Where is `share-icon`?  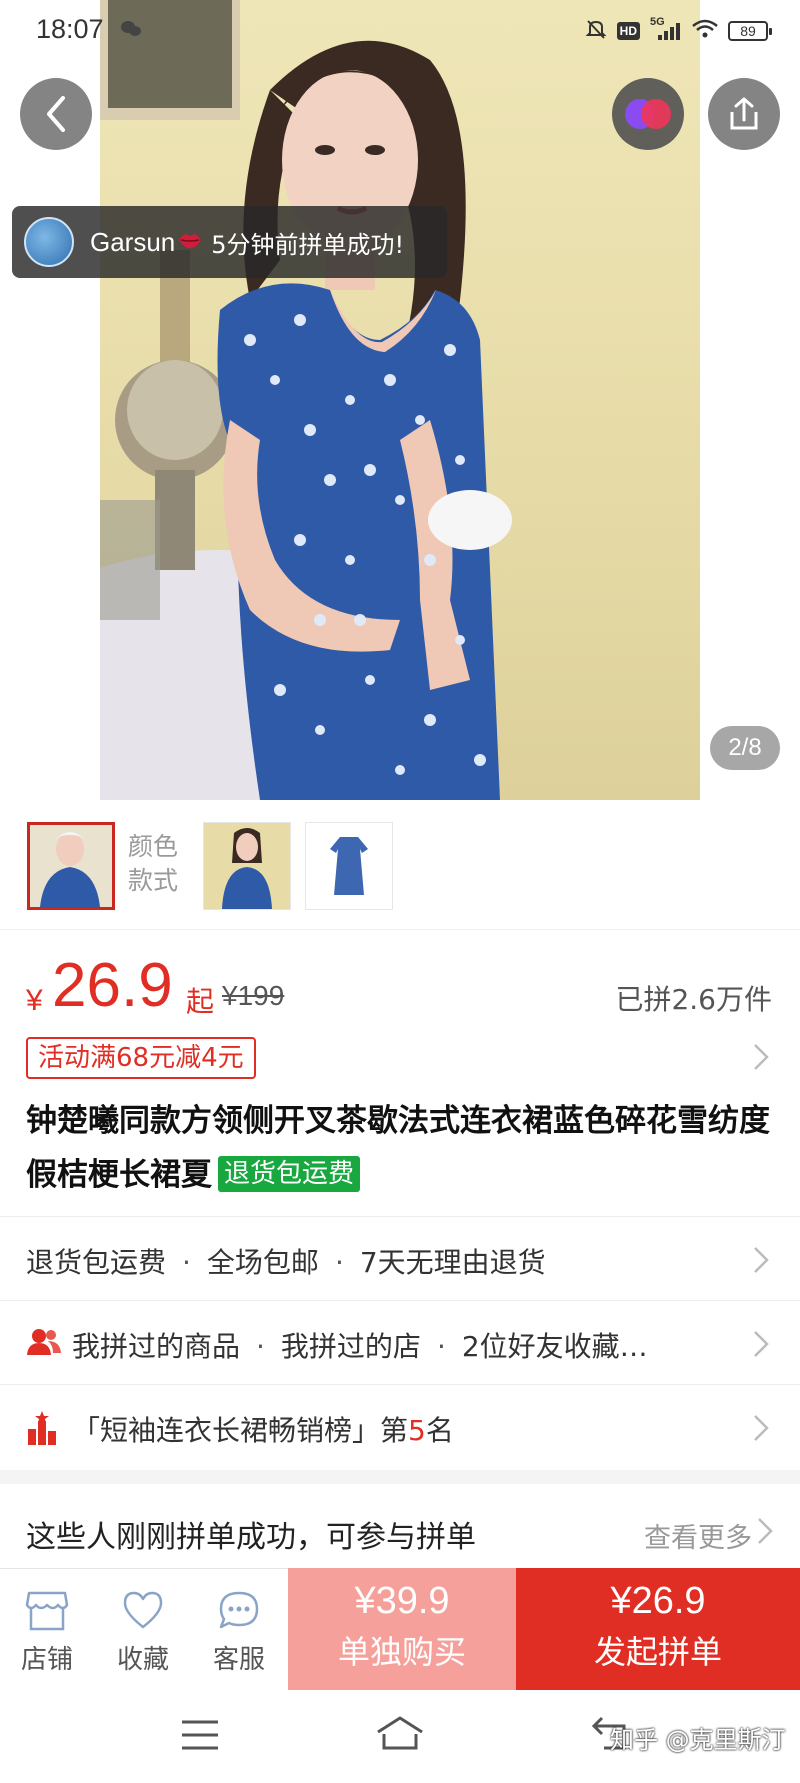
share-icon is located at coordinates (744, 113).